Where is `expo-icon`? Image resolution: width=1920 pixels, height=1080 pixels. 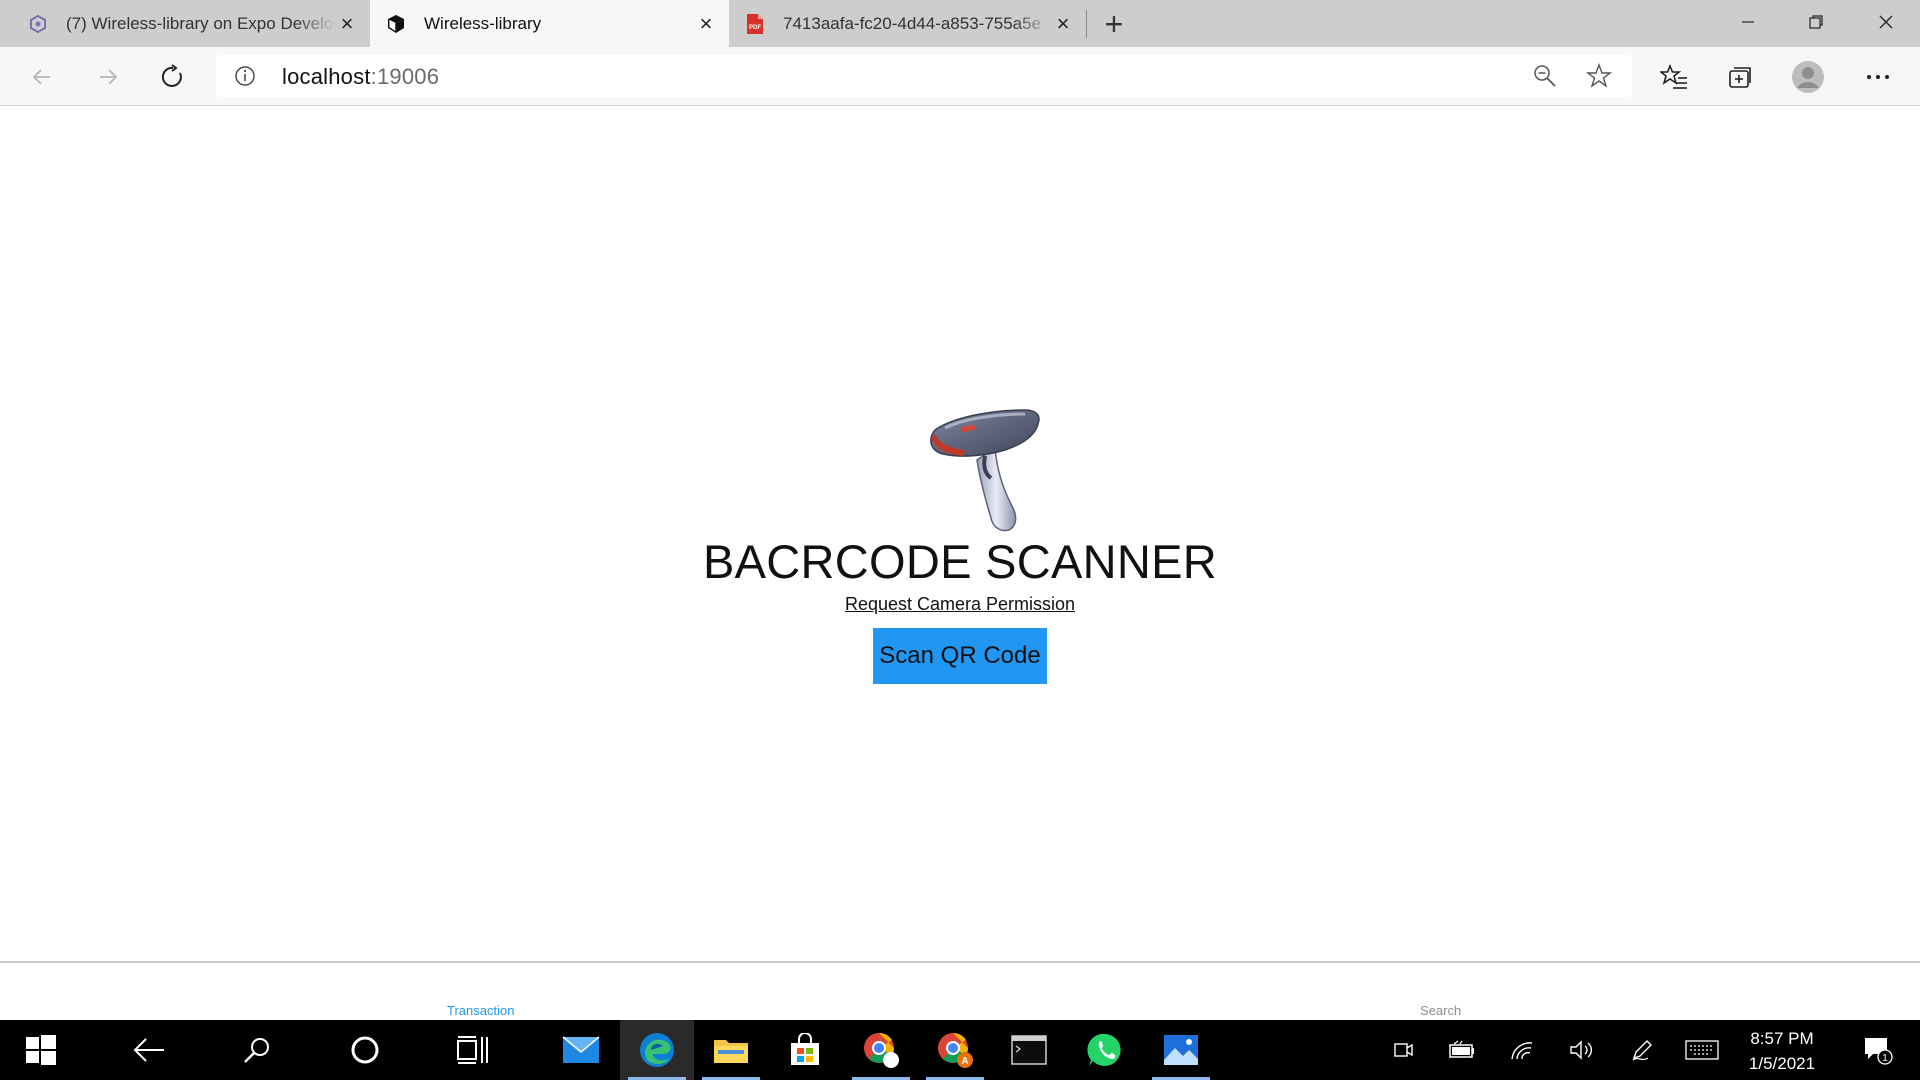
expo-icon is located at coordinates (38, 24).